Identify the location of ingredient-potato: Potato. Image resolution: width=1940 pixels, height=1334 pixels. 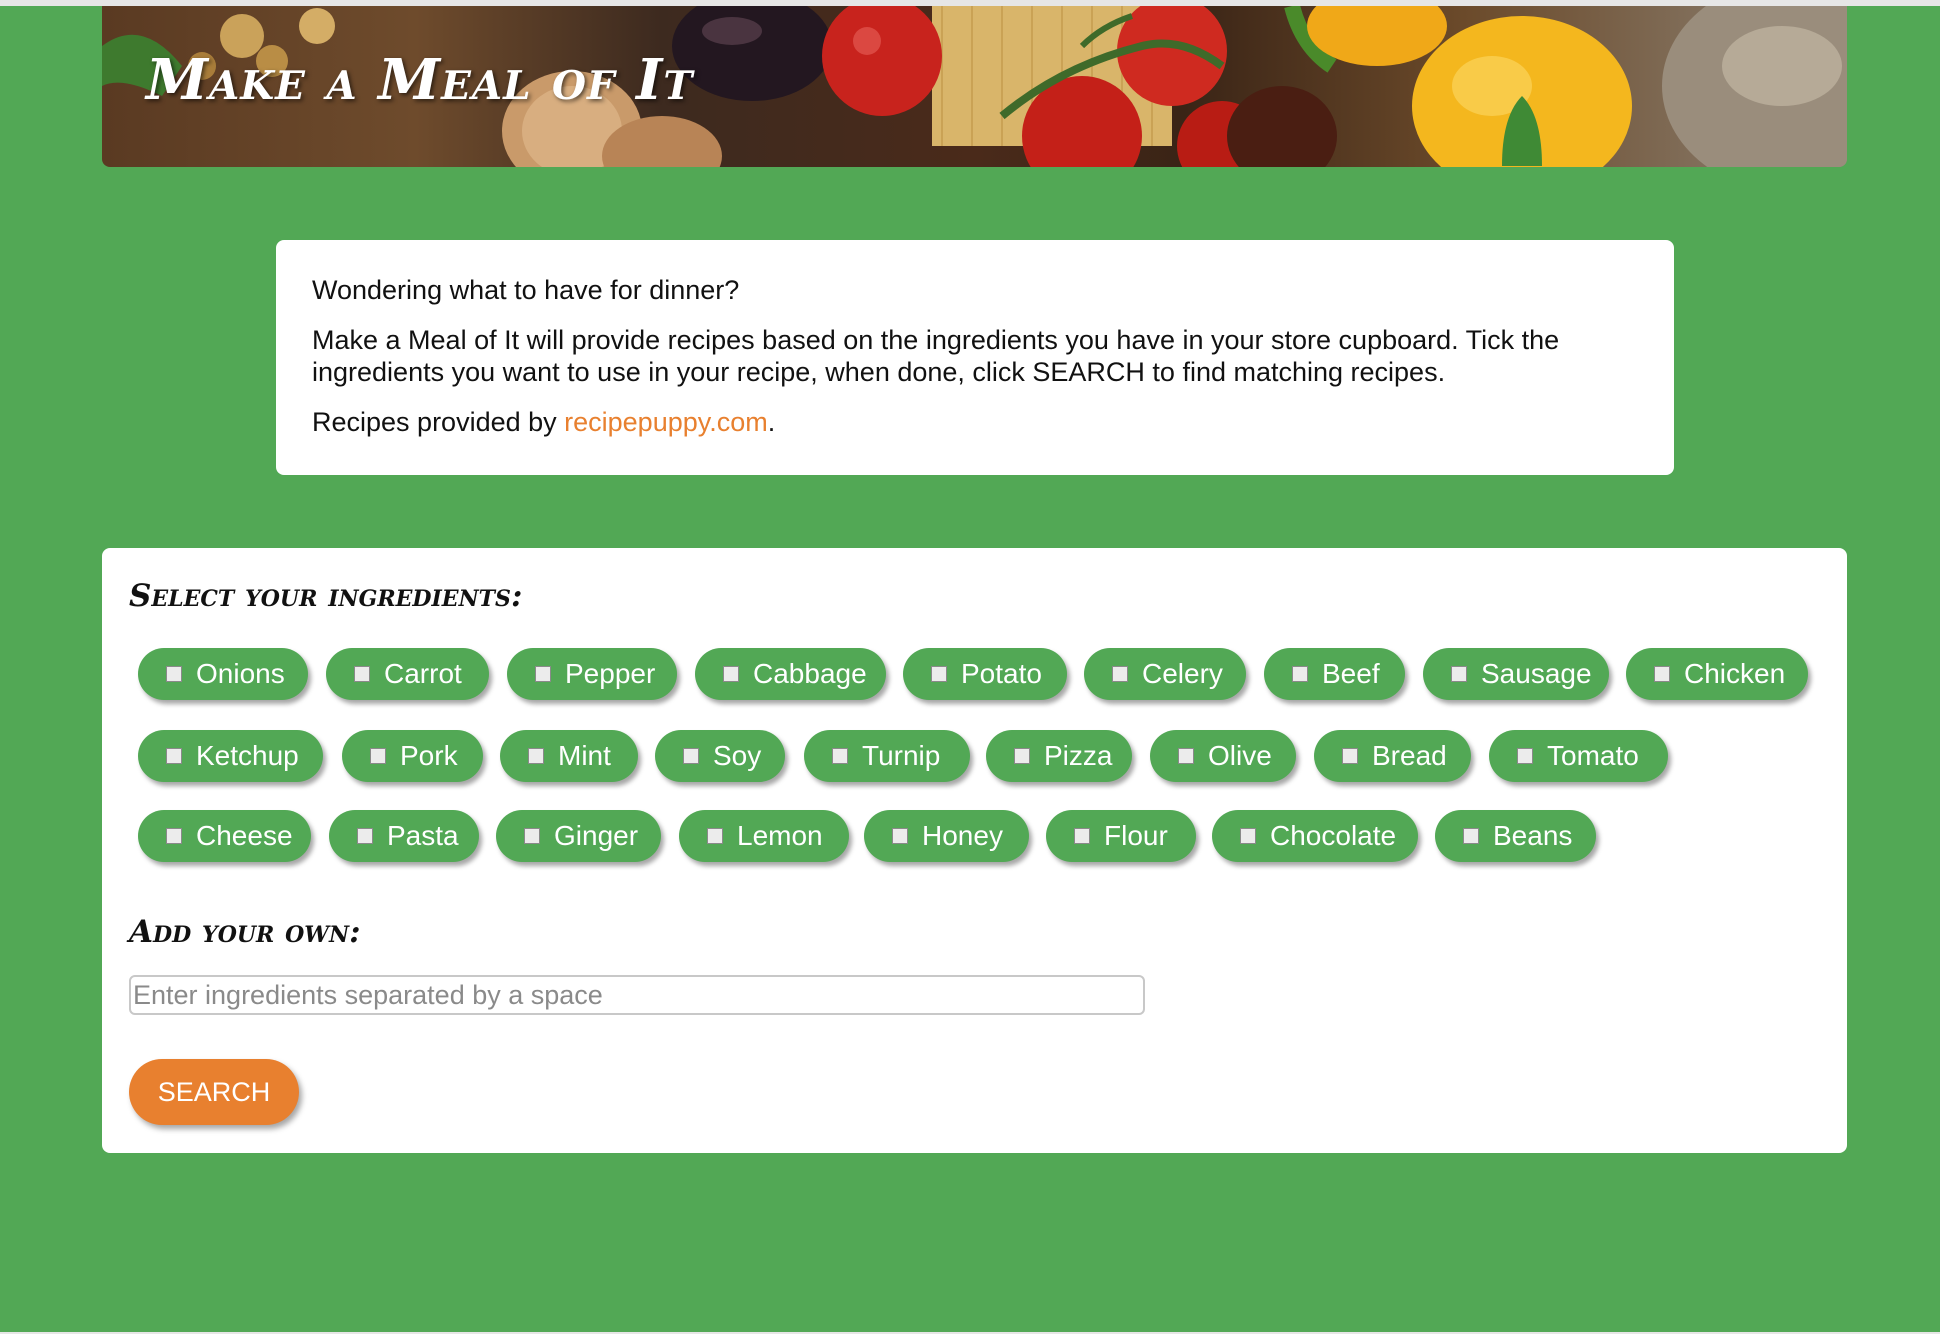
(985, 674).